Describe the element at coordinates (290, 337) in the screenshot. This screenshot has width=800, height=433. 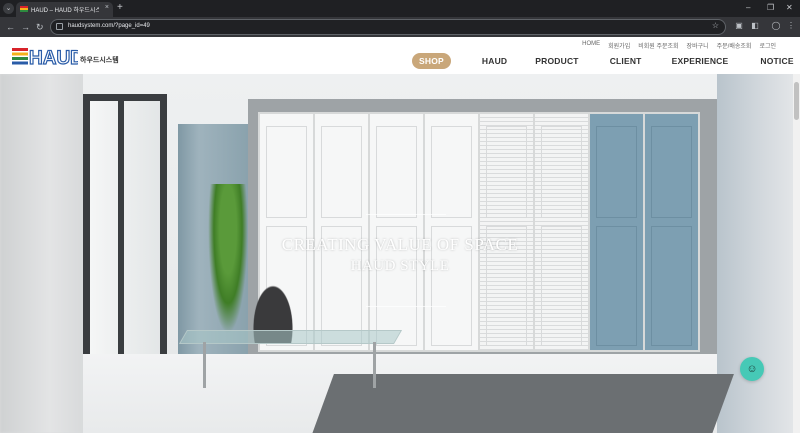
I see `table-top` at that location.